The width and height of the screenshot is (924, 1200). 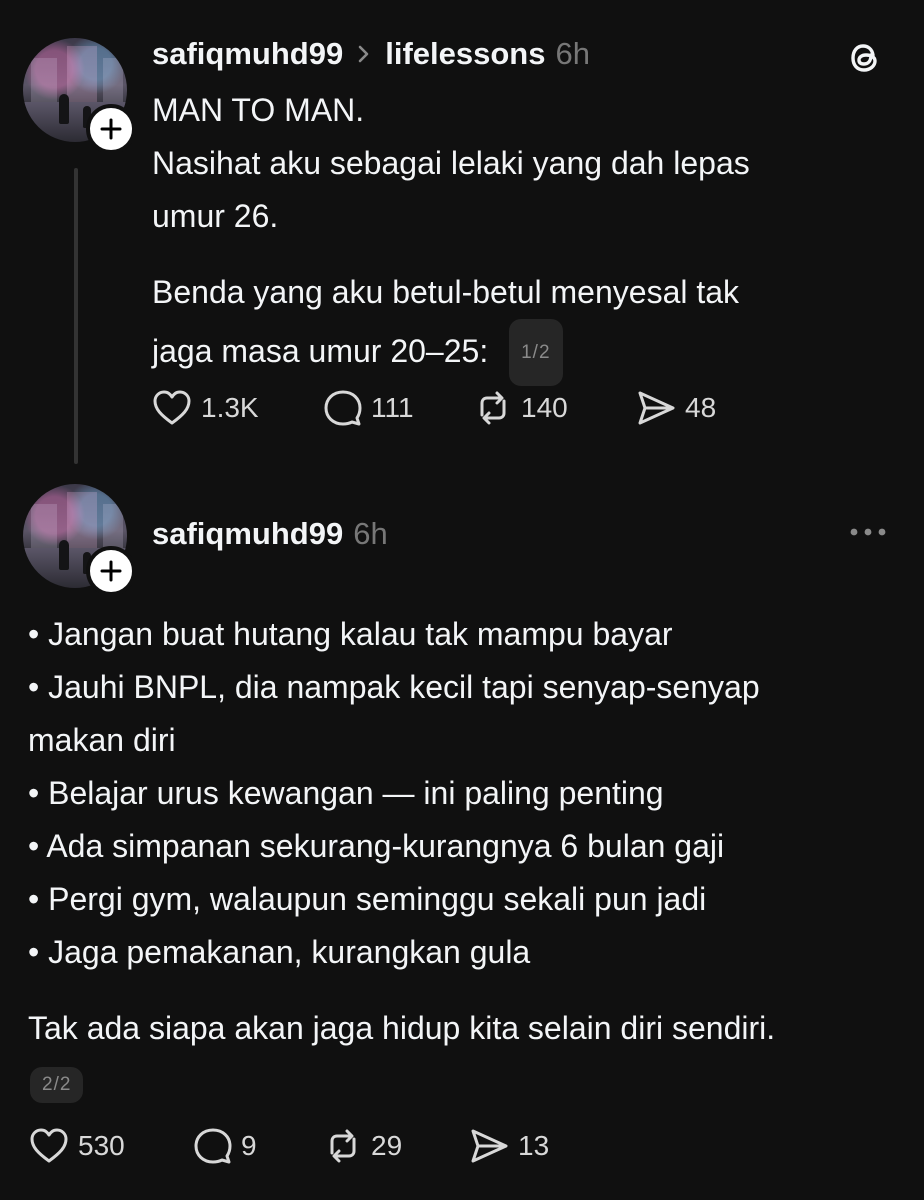 I want to click on page-indicator: 1/2, so click(x=536, y=352).